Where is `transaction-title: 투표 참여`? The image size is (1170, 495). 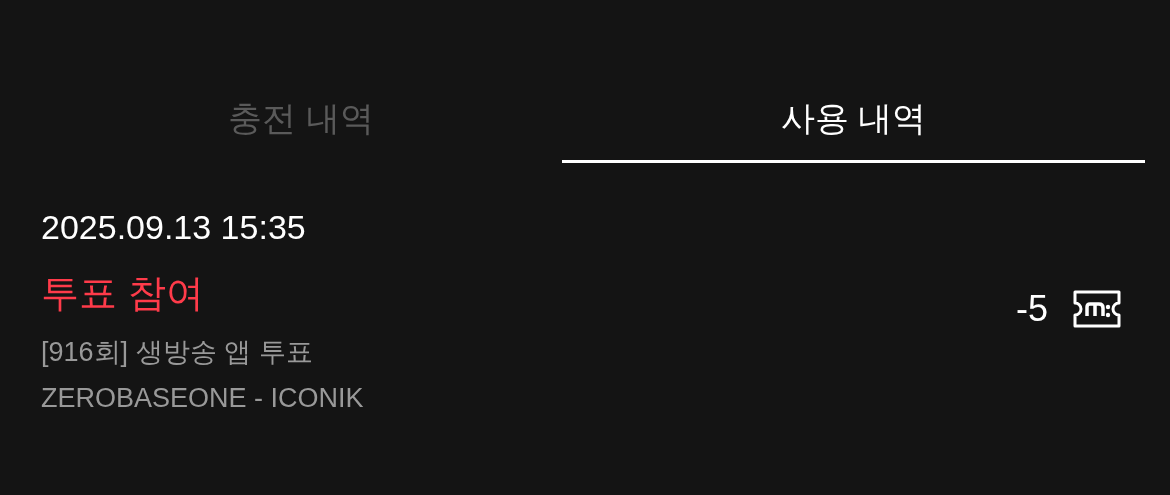 transaction-title: 투표 참여 is located at coordinates (123, 293).